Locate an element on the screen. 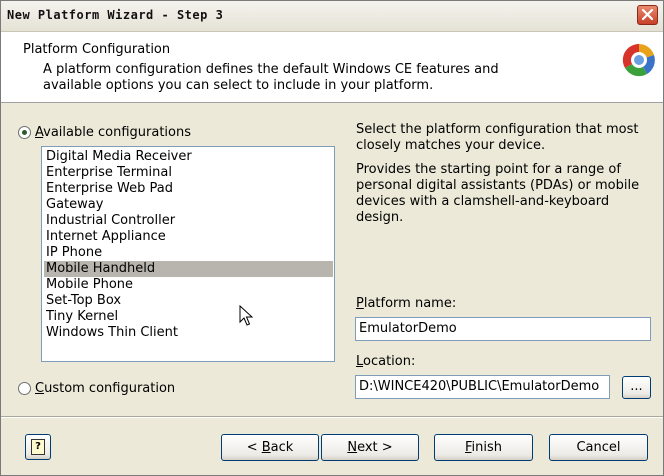 This screenshot has height=476, width=664. help-button: ? is located at coordinates (38, 447).